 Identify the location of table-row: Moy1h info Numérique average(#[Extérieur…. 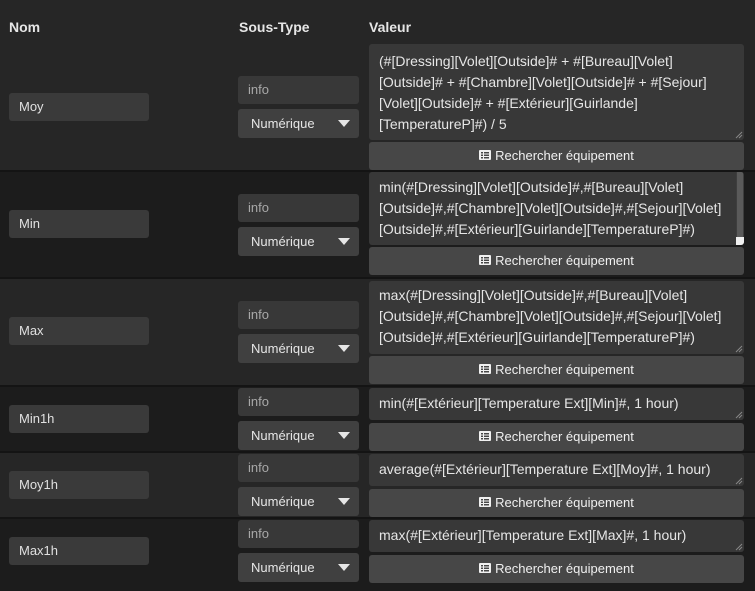
(377, 485).